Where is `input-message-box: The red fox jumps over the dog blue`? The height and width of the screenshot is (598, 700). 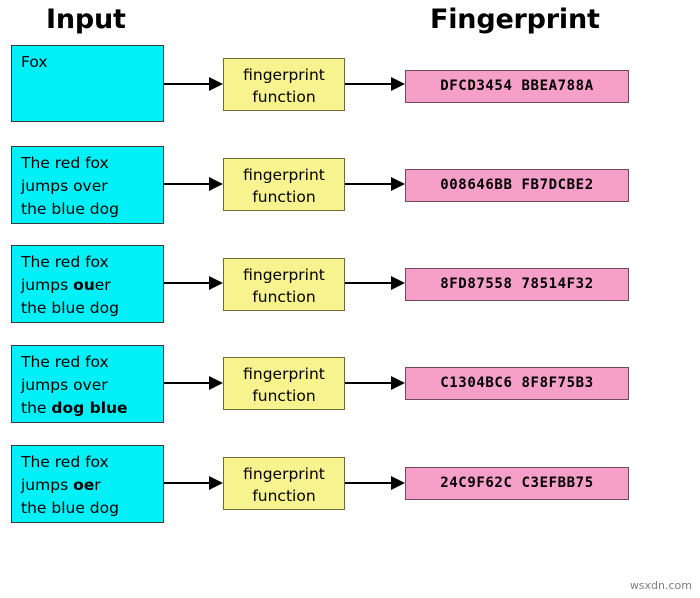 input-message-box: The red fox jumps over the dog blue is located at coordinates (87, 384).